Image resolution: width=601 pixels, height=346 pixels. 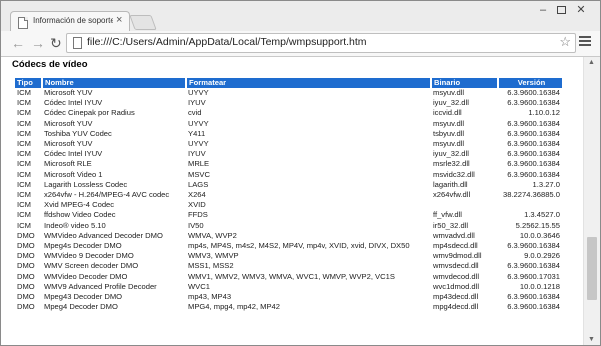 What do you see at coordinates (212, 235) in the screenshot?
I see `cell-formatear: WMVA, WVP2` at bounding box center [212, 235].